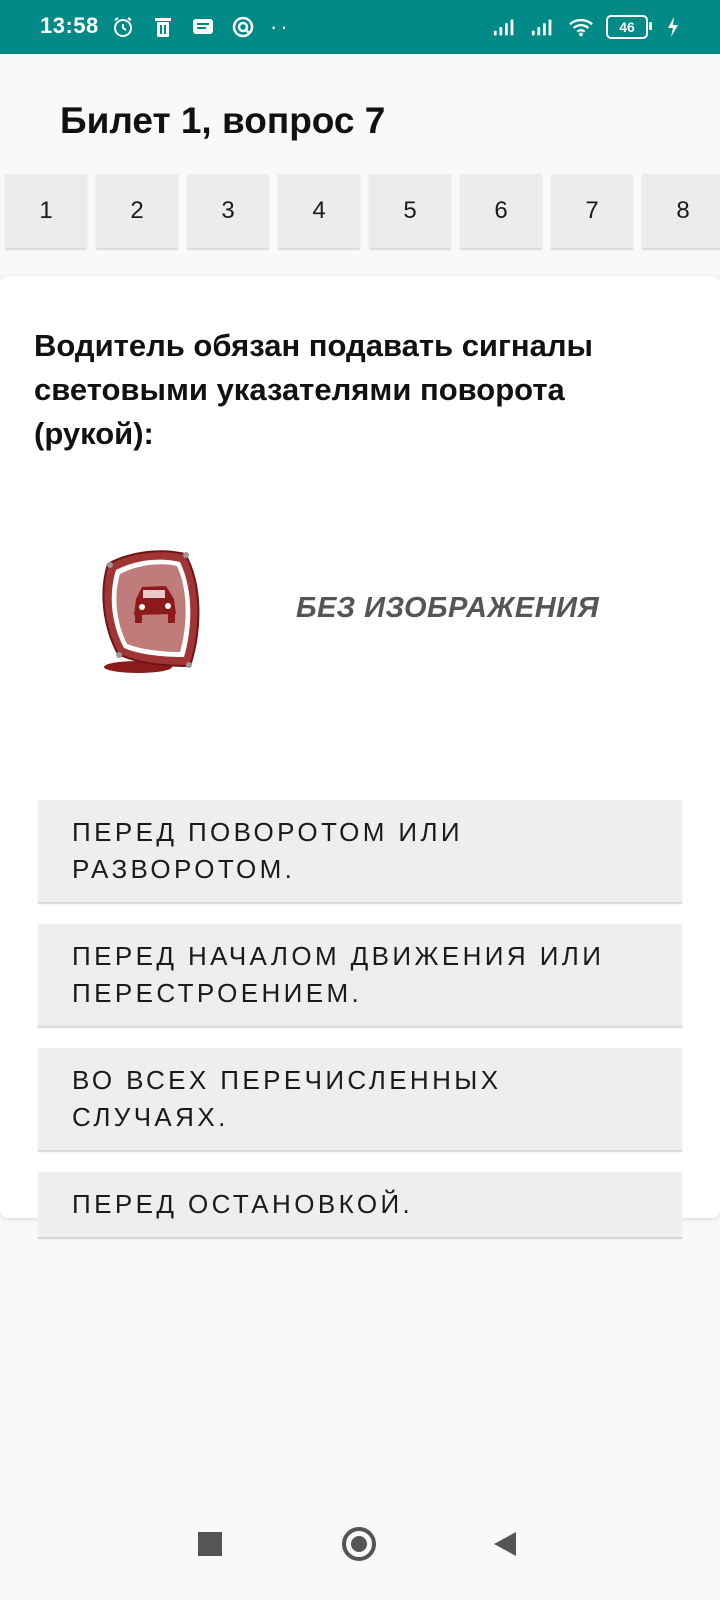  What do you see at coordinates (46, 211) in the screenshot?
I see `tab-question-1: 1` at bounding box center [46, 211].